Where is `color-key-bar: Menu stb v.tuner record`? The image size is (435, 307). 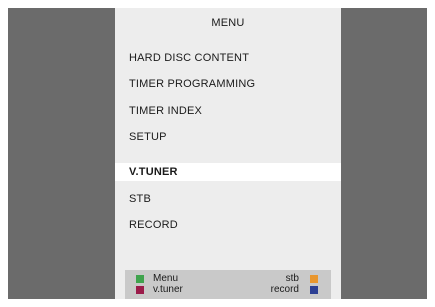 color-key-bar: Menu stb v.tuner record is located at coordinates (228, 284).